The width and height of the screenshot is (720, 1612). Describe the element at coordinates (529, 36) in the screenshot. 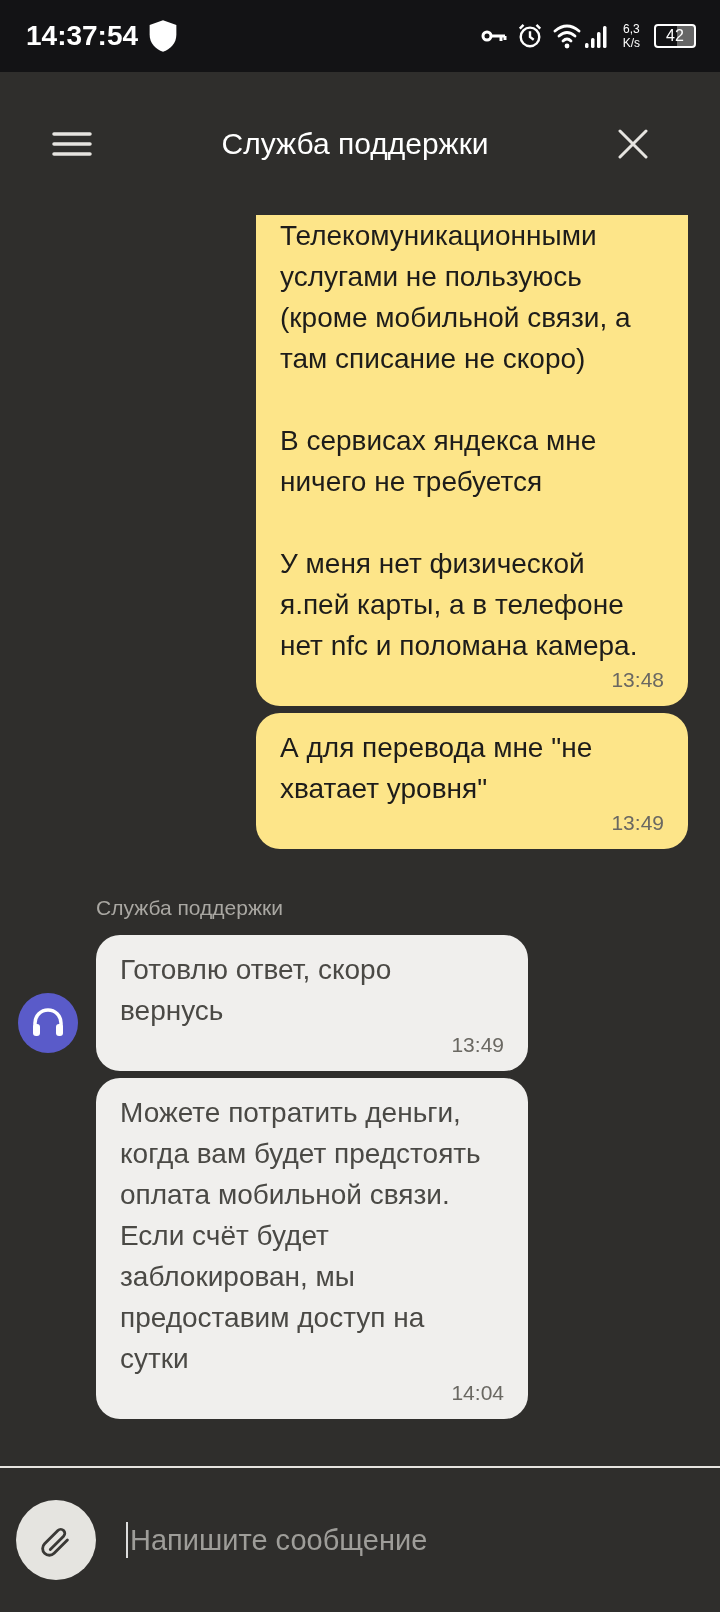

I see `alarm-icon` at that location.